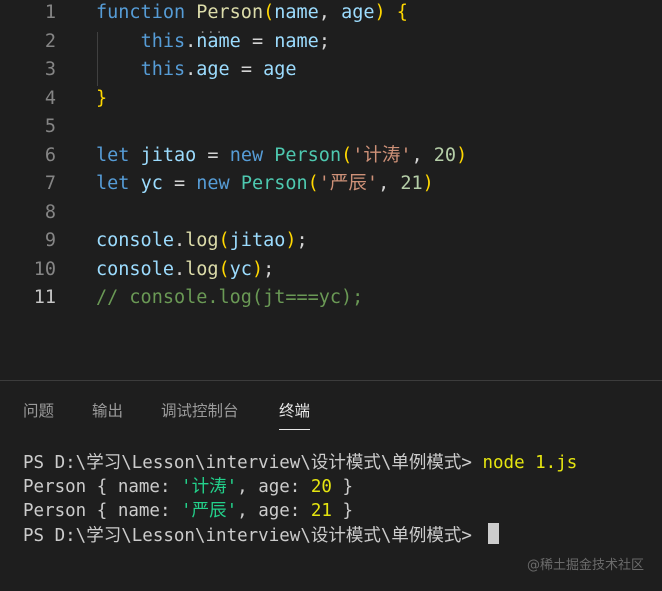 The height and width of the screenshot is (591, 662). What do you see at coordinates (331, 241) in the screenshot?
I see `code-line: 9 console.log(jitao);` at bounding box center [331, 241].